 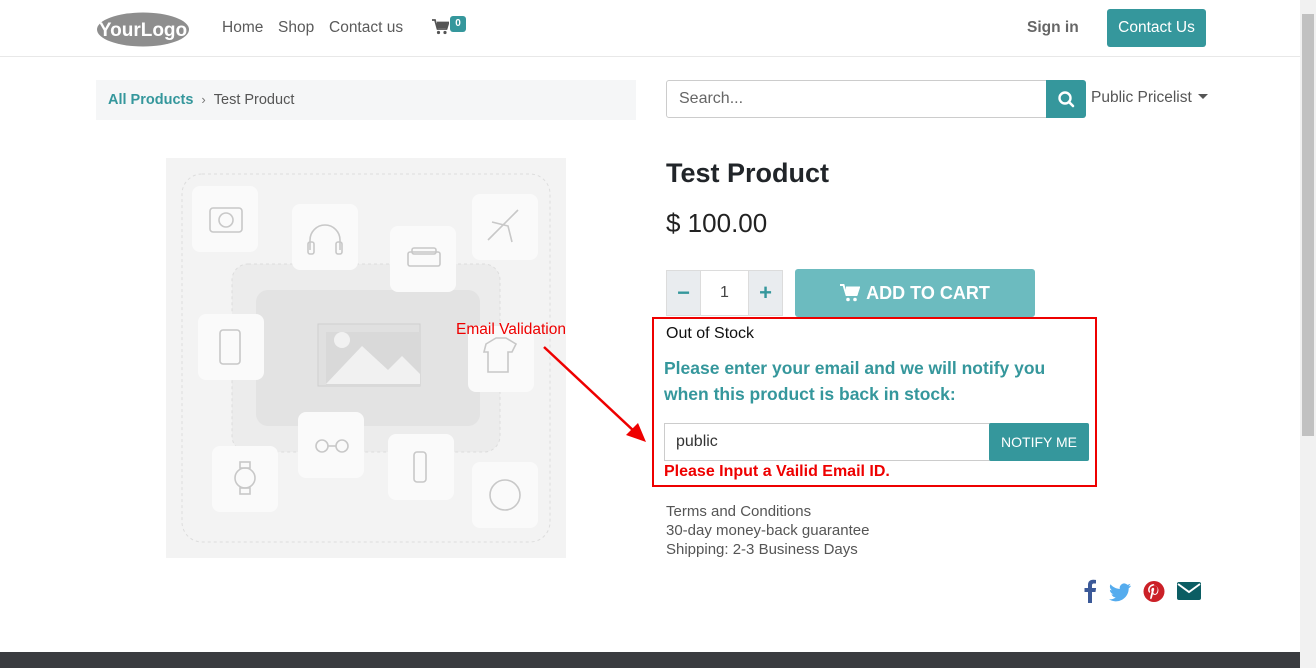 What do you see at coordinates (767, 511) in the screenshot?
I see `terms-link: Terms and Conditions` at bounding box center [767, 511].